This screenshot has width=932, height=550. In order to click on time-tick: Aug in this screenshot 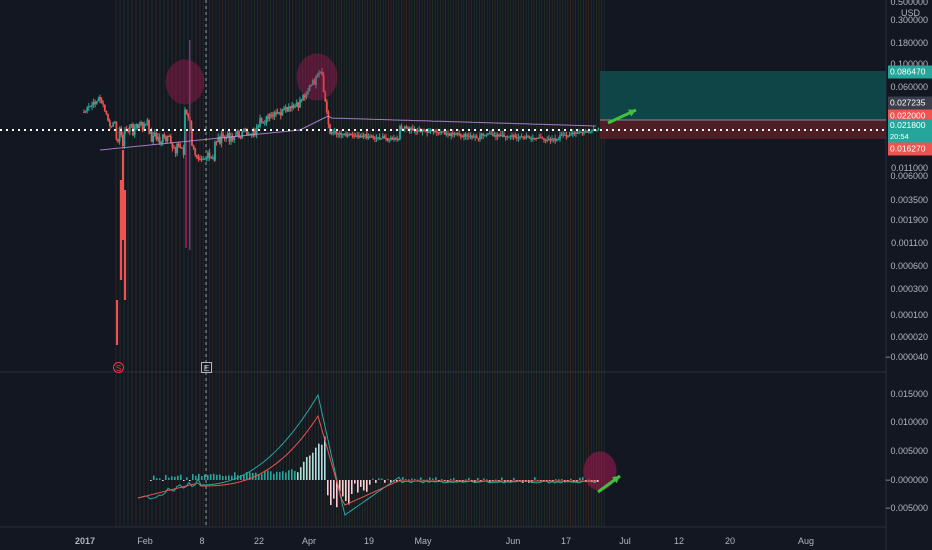, I will do `click(806, 541)`.